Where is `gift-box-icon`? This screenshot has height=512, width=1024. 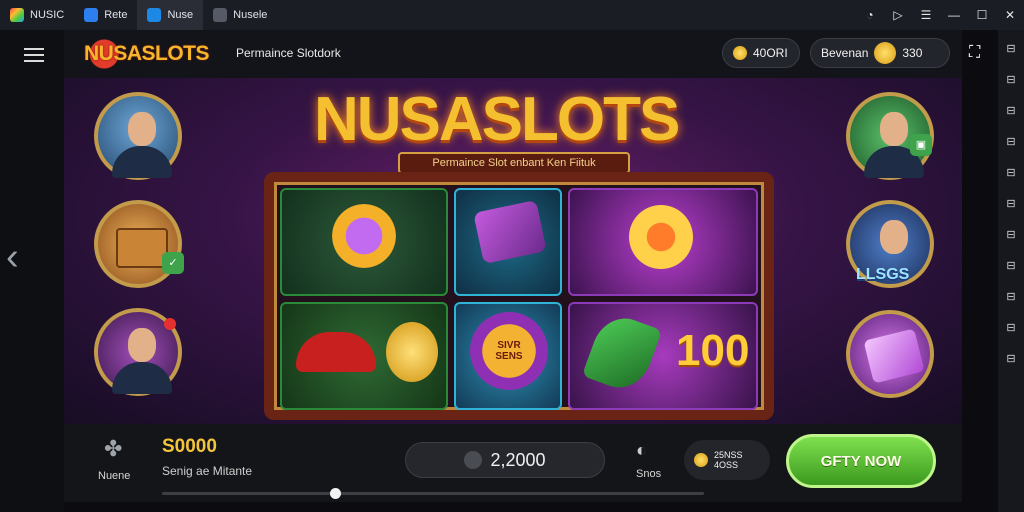 gift-box-icon is located at coordinates (894, 356).